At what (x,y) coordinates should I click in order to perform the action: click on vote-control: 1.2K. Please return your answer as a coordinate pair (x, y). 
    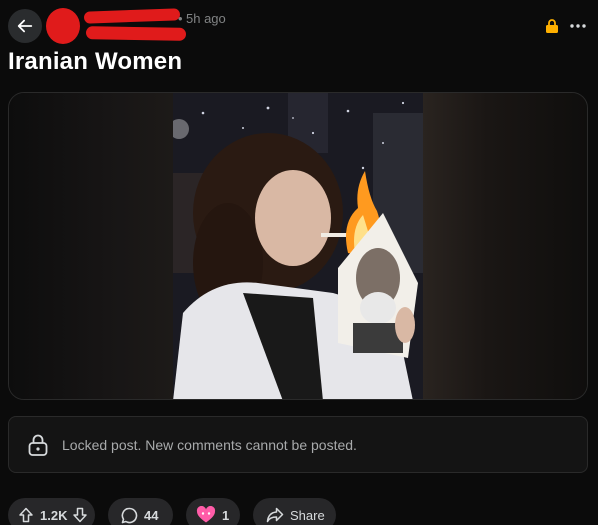
    Looking at the image, I should click on (51, 511).